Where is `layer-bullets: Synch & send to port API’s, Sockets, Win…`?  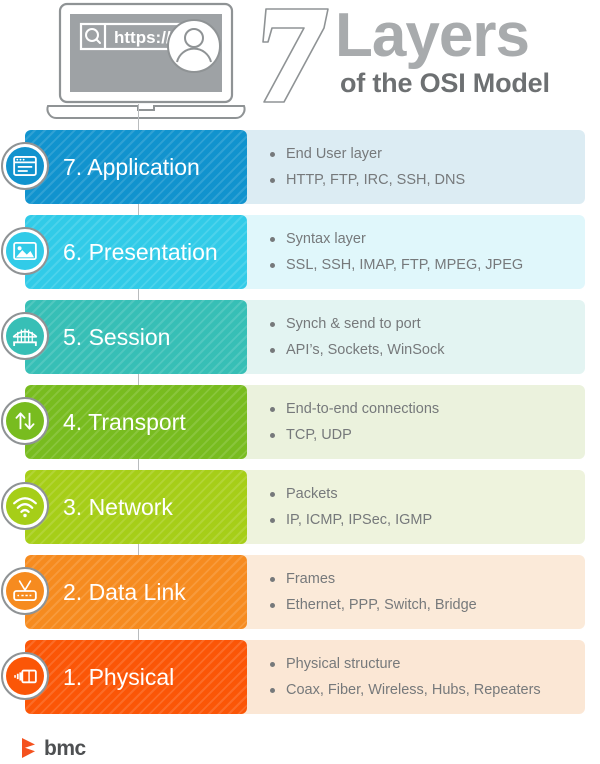 layer-bullets: Synch & send to port API’s, Sockets, Win… is located at coordinates (424, 337).